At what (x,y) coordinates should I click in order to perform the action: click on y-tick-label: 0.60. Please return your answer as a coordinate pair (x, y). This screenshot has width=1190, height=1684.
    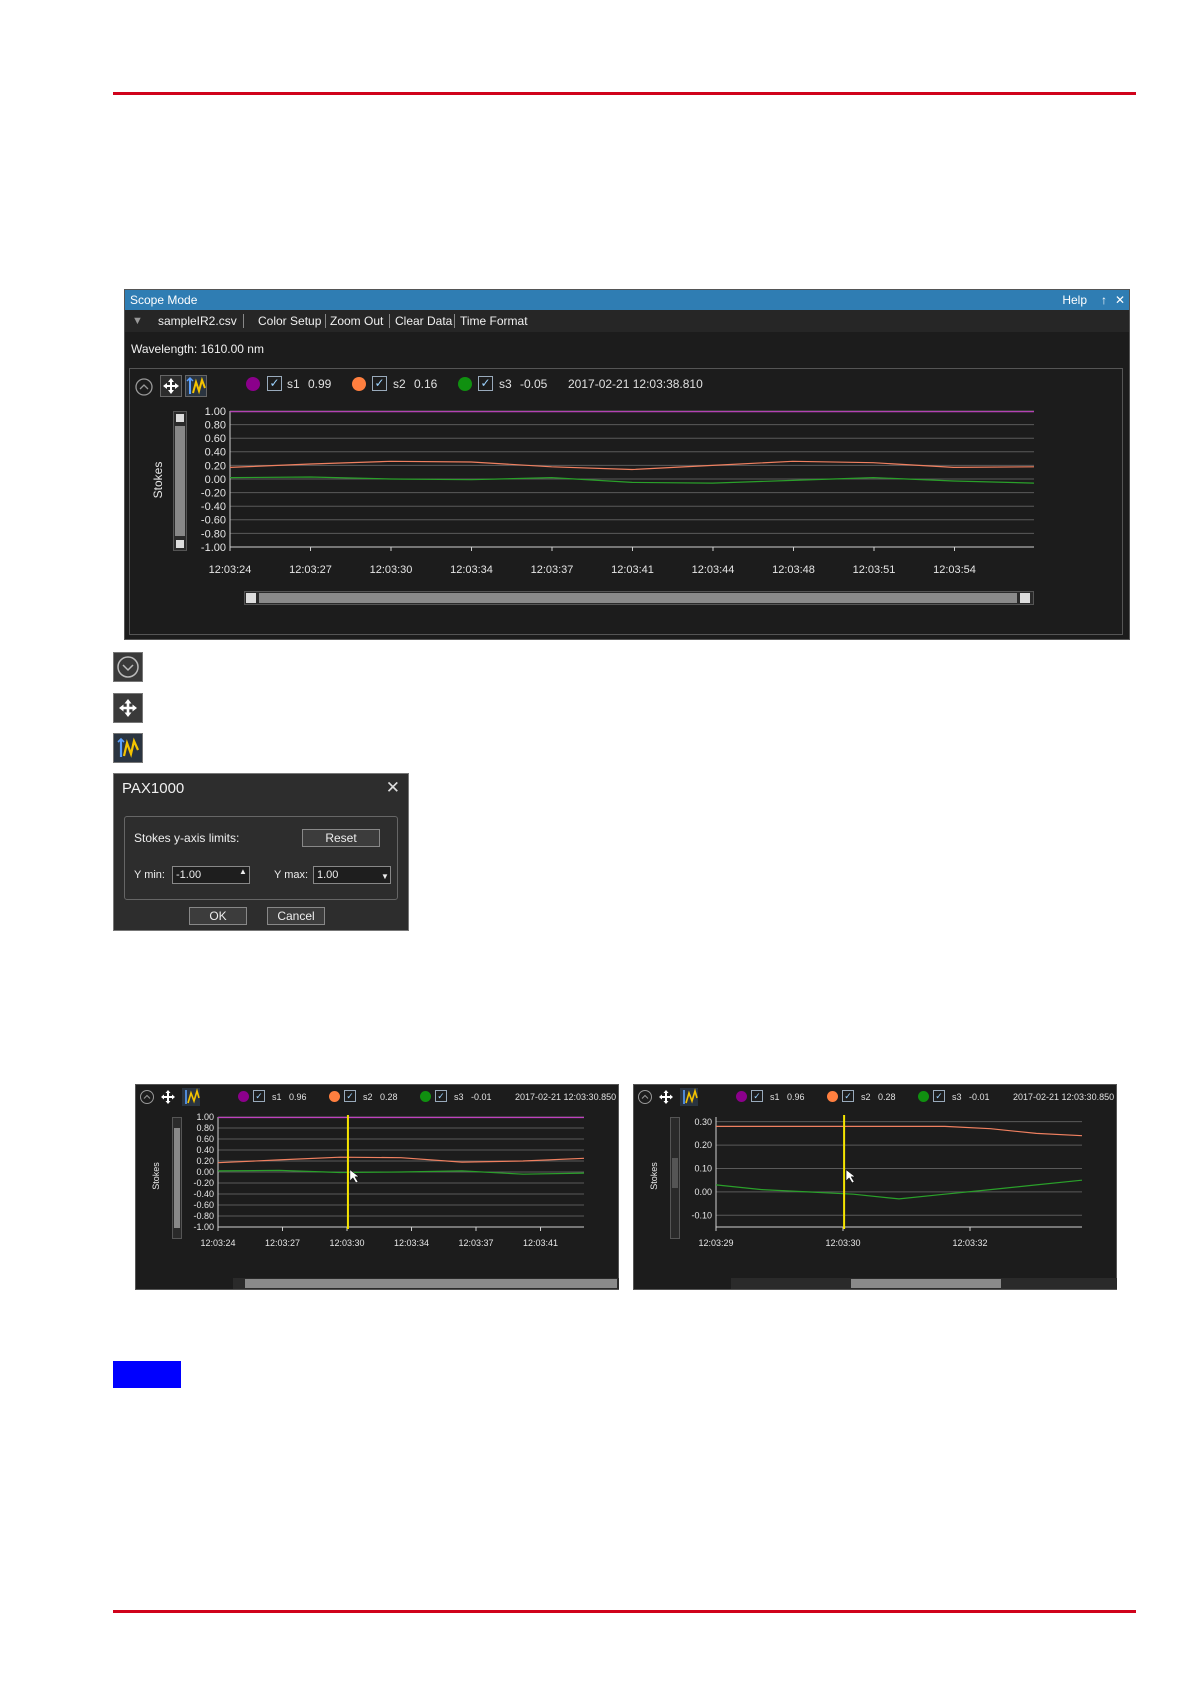
    Looking at the image, I should click on (205, 1139).